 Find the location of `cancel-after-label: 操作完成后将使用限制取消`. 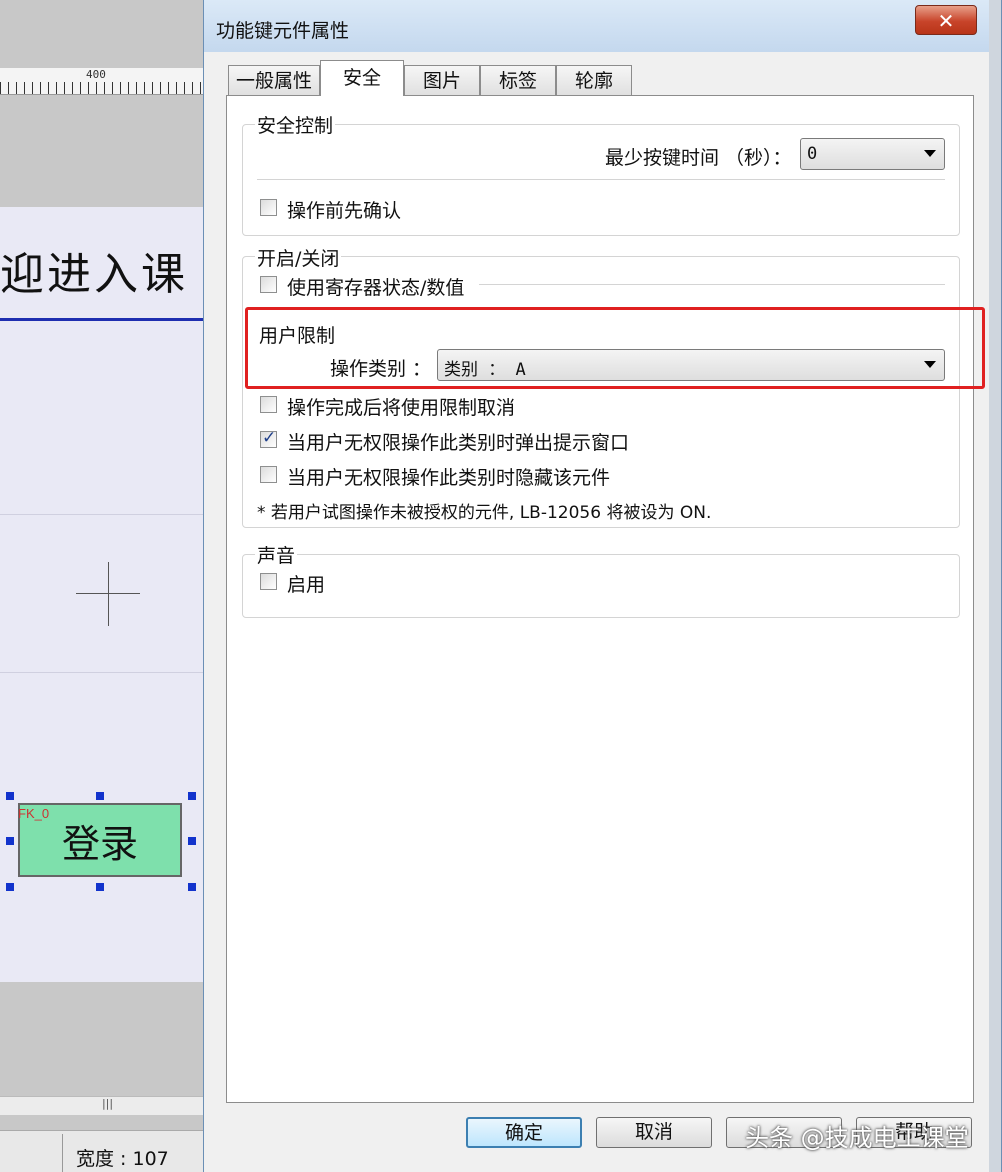

cancel-after-label: 操作完成后将使用限制取消 is located at coordinates (401, 408).